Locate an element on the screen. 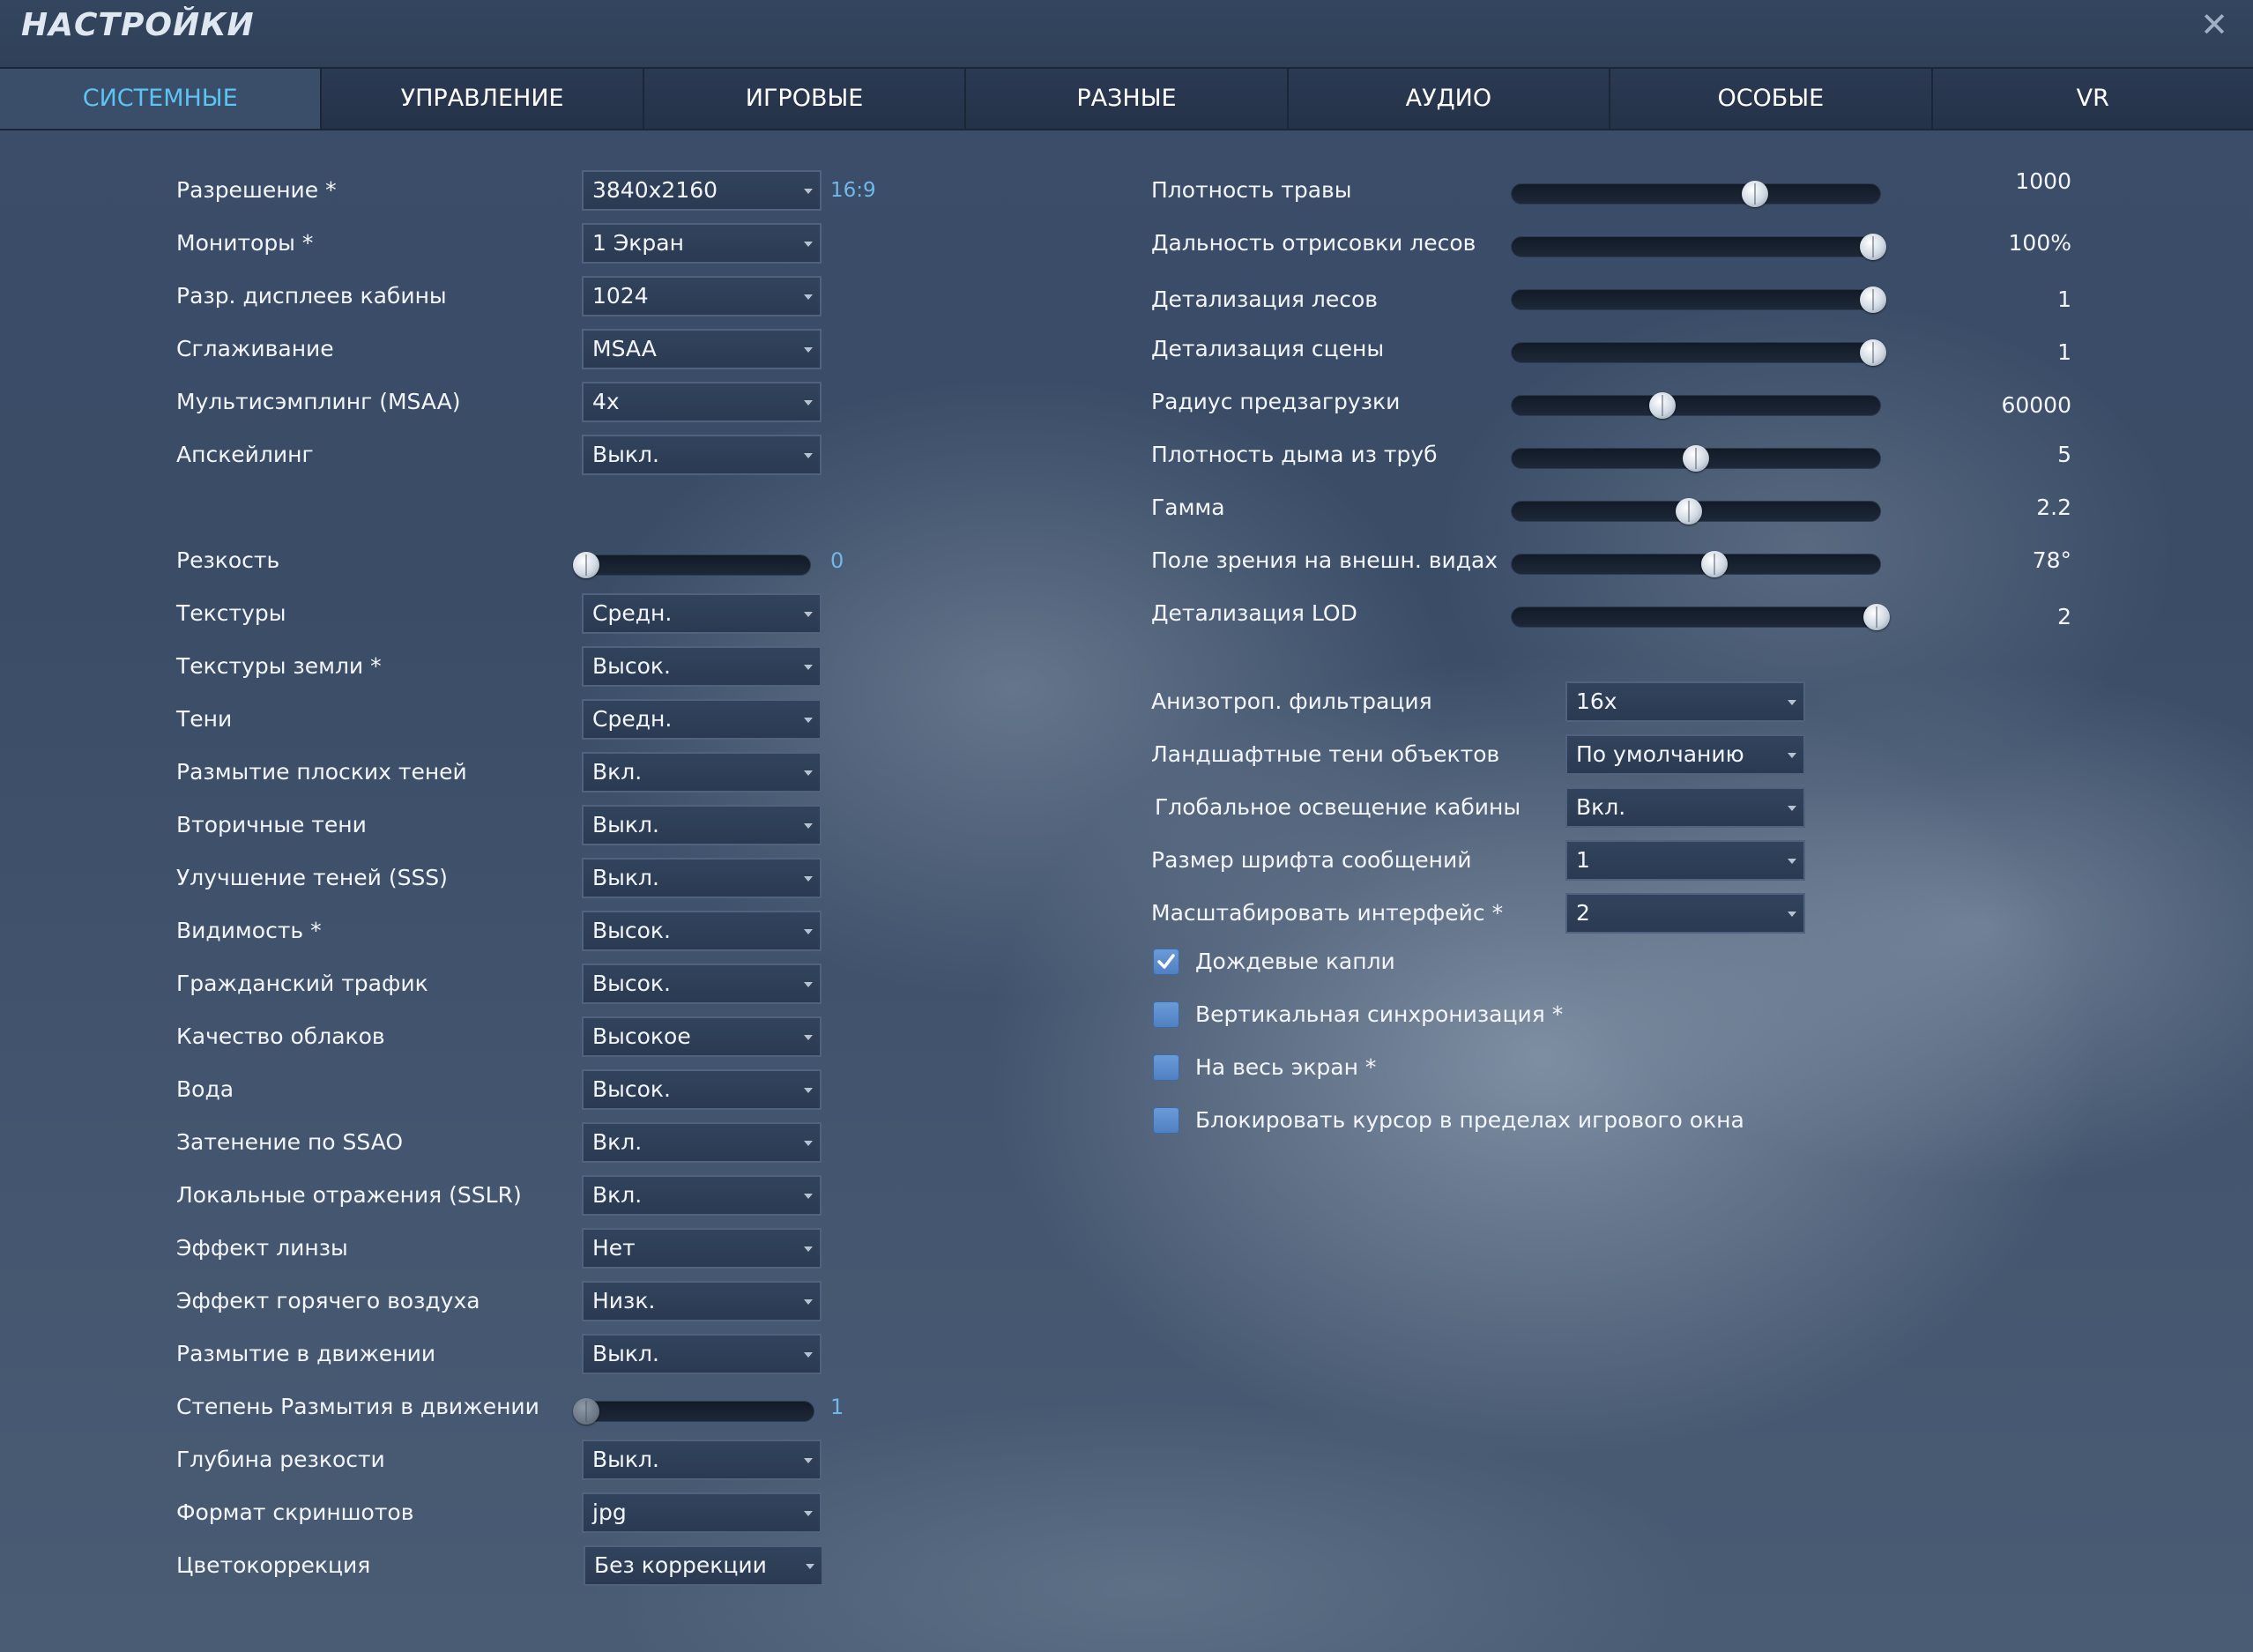 Image resolution: width=2253 pixels, height=1652 pixels. close-icon: ✕ is located at coordinates (2214, 24).